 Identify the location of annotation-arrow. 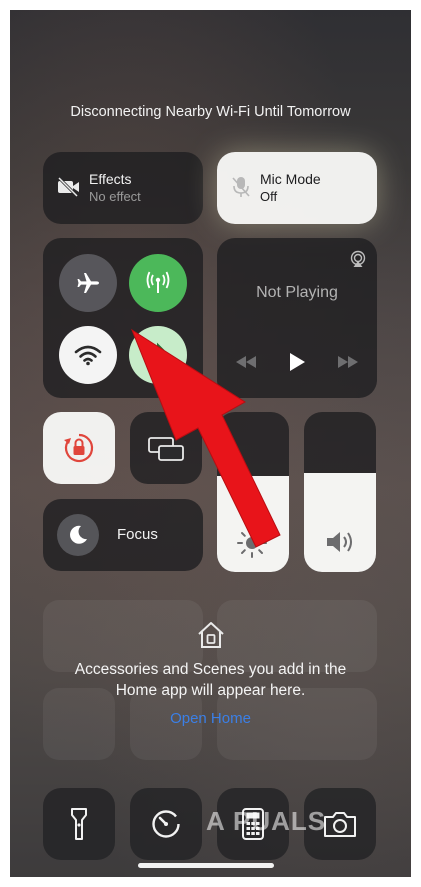
(205, 438).